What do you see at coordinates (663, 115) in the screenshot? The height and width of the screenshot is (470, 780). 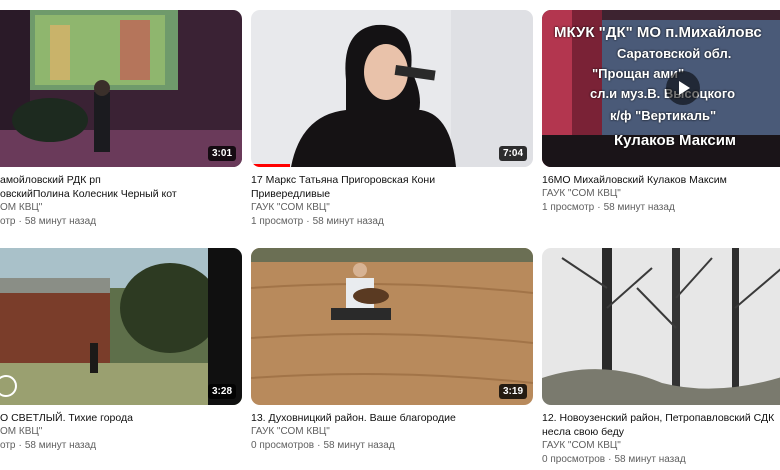 I see `stage-banner-line: к/ф "Вертикаль"` at bounding box center [663, 115].